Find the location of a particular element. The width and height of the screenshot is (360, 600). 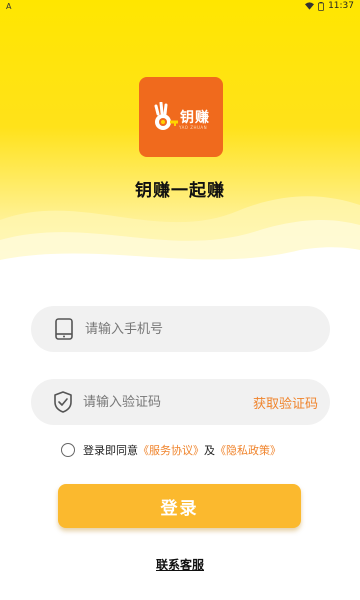

status-bar: A 11:37 is located at coordinates (180, 6).